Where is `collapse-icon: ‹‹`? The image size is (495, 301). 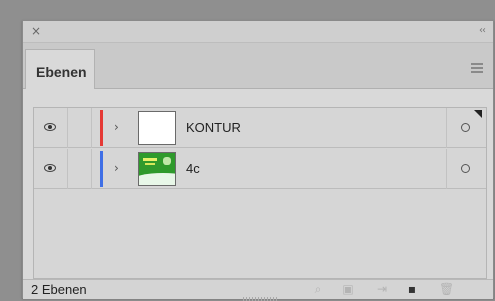
collapse-icon: ‹‹ is located at coordinates (482, 30).